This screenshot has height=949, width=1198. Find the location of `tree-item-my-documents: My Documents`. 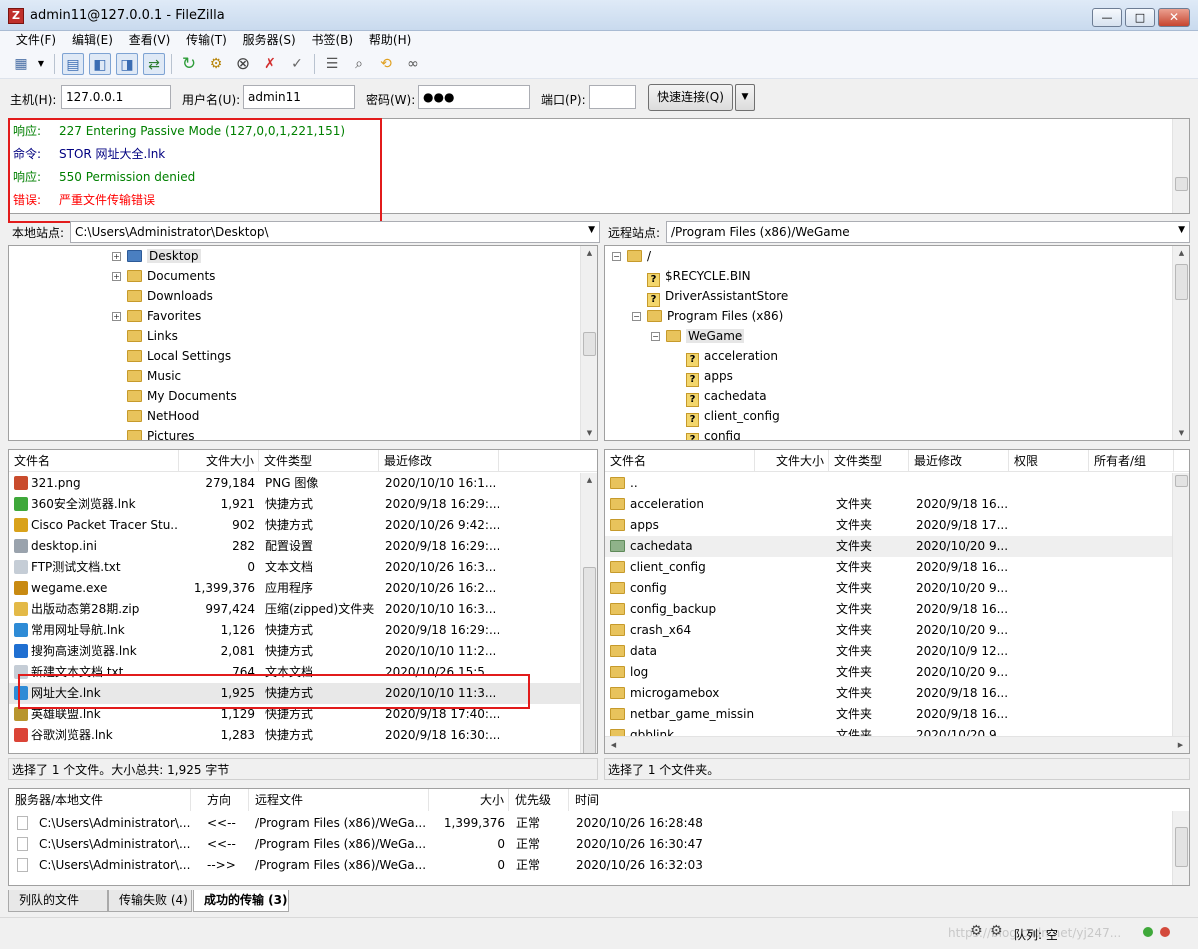

tree-item-my-documents: My Documents is located at coordinates (182, 396).